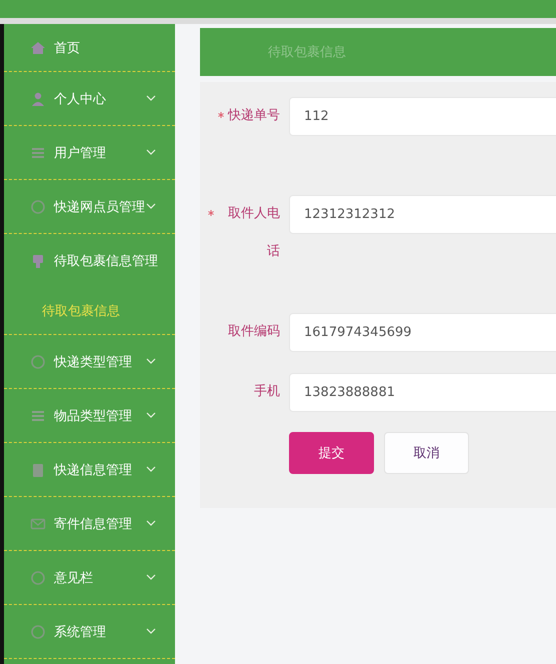  What do you see at coordinates (67, 48) in the screenshot?
I see `menu-label: 首页` at bounding box center [67, 48].